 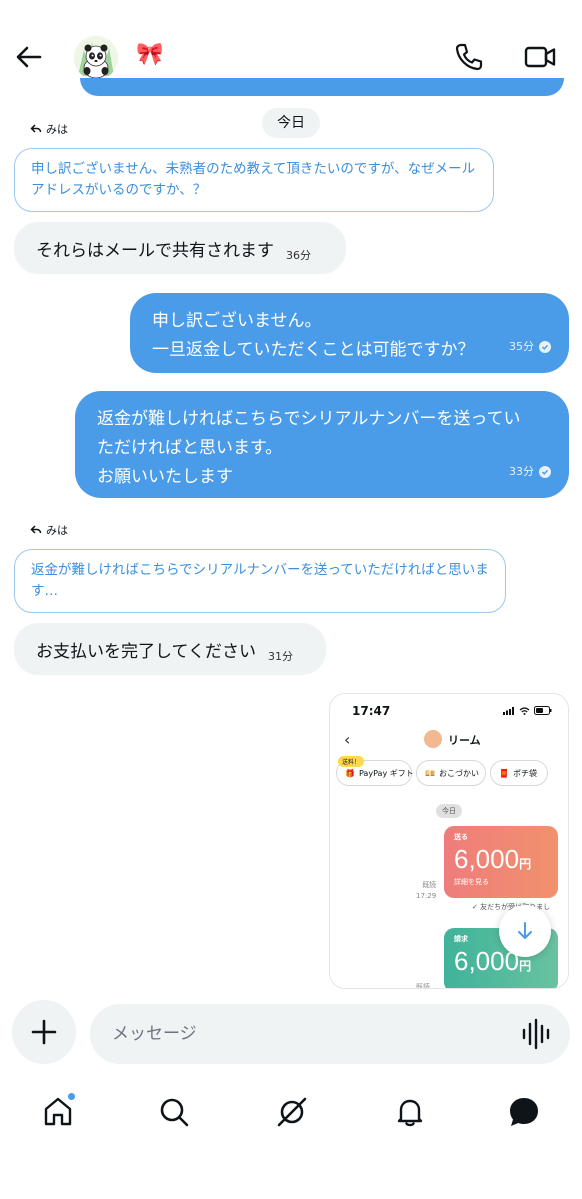 I want to click on bell-icon, so click(x=410, y=1113).